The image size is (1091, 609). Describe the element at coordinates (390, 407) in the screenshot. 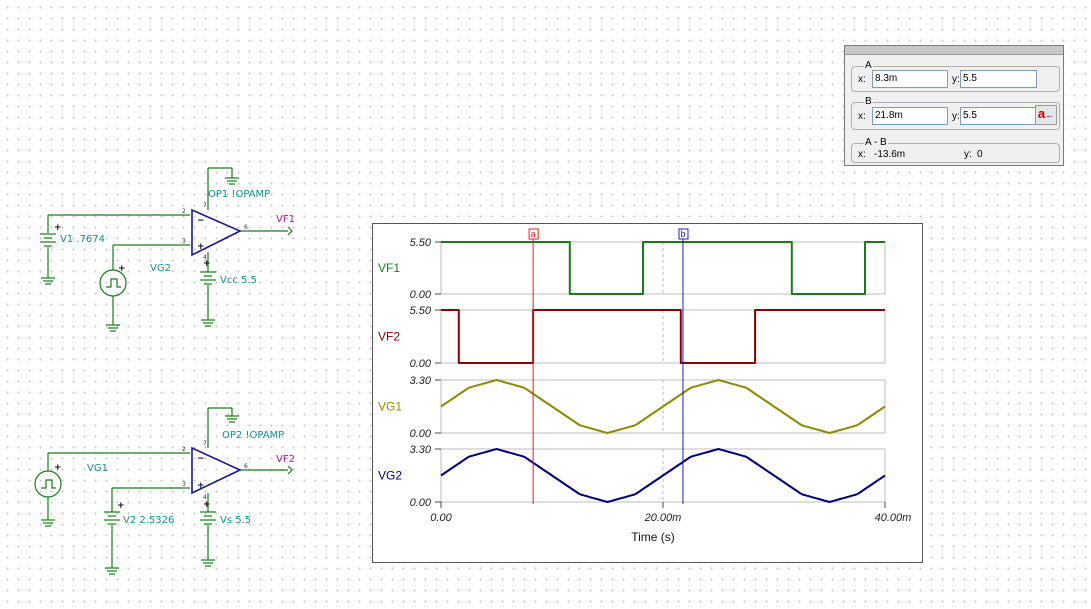

I see `series-name: VG1` at that location.